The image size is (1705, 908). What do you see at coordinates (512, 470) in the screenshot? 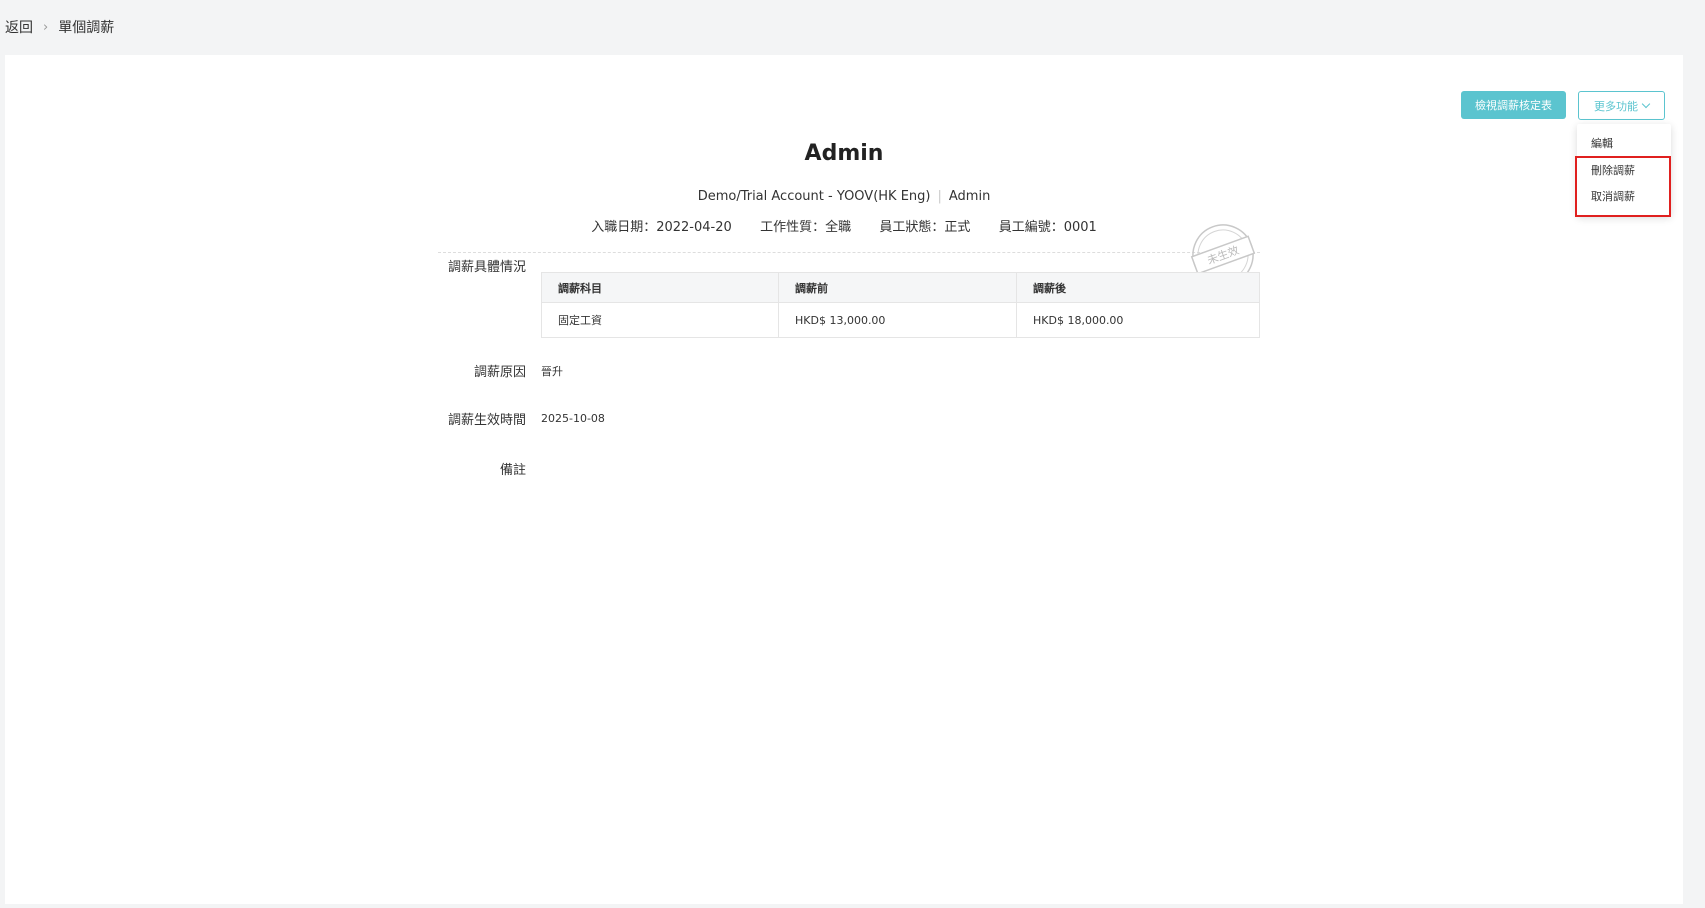
I see `remarks-label: 備註` at bounding box center [512, 470].